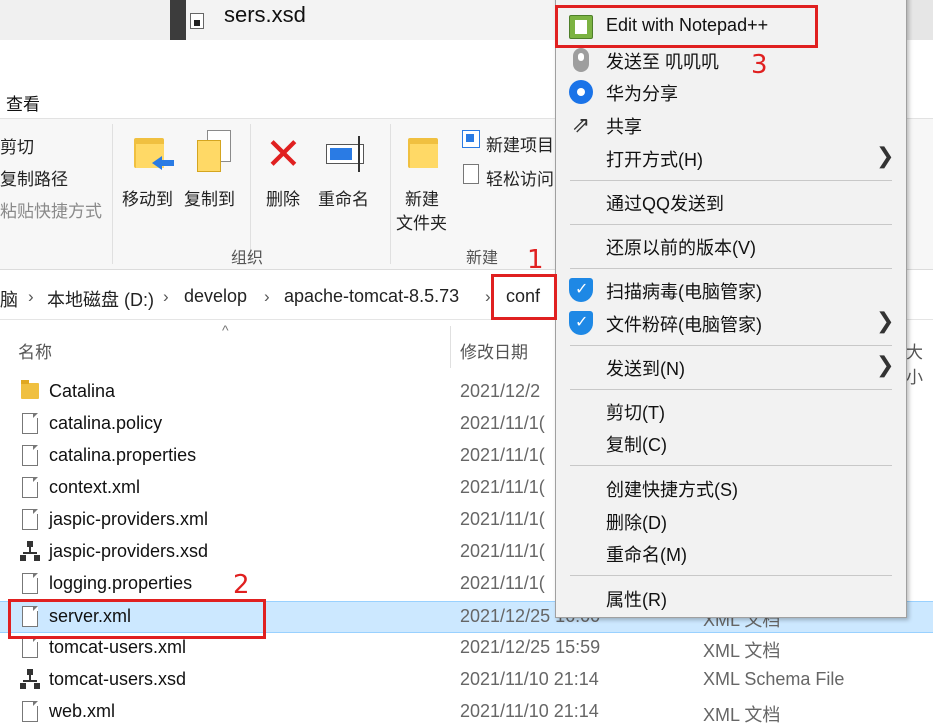  What do you see at coordinates (494, 350) in the screenshot?
I see `column-date: 修改日期` at bounding box center [494, 350].